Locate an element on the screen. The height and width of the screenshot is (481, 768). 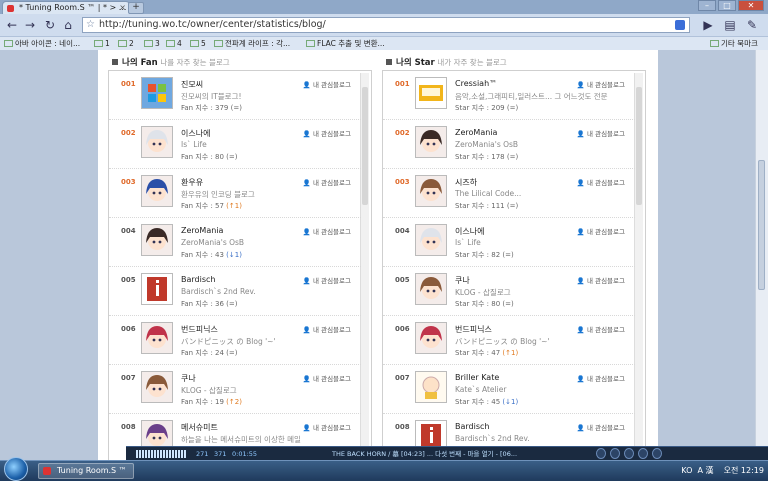
wrench-icon: ✎ is located at coordinates (752, 25).